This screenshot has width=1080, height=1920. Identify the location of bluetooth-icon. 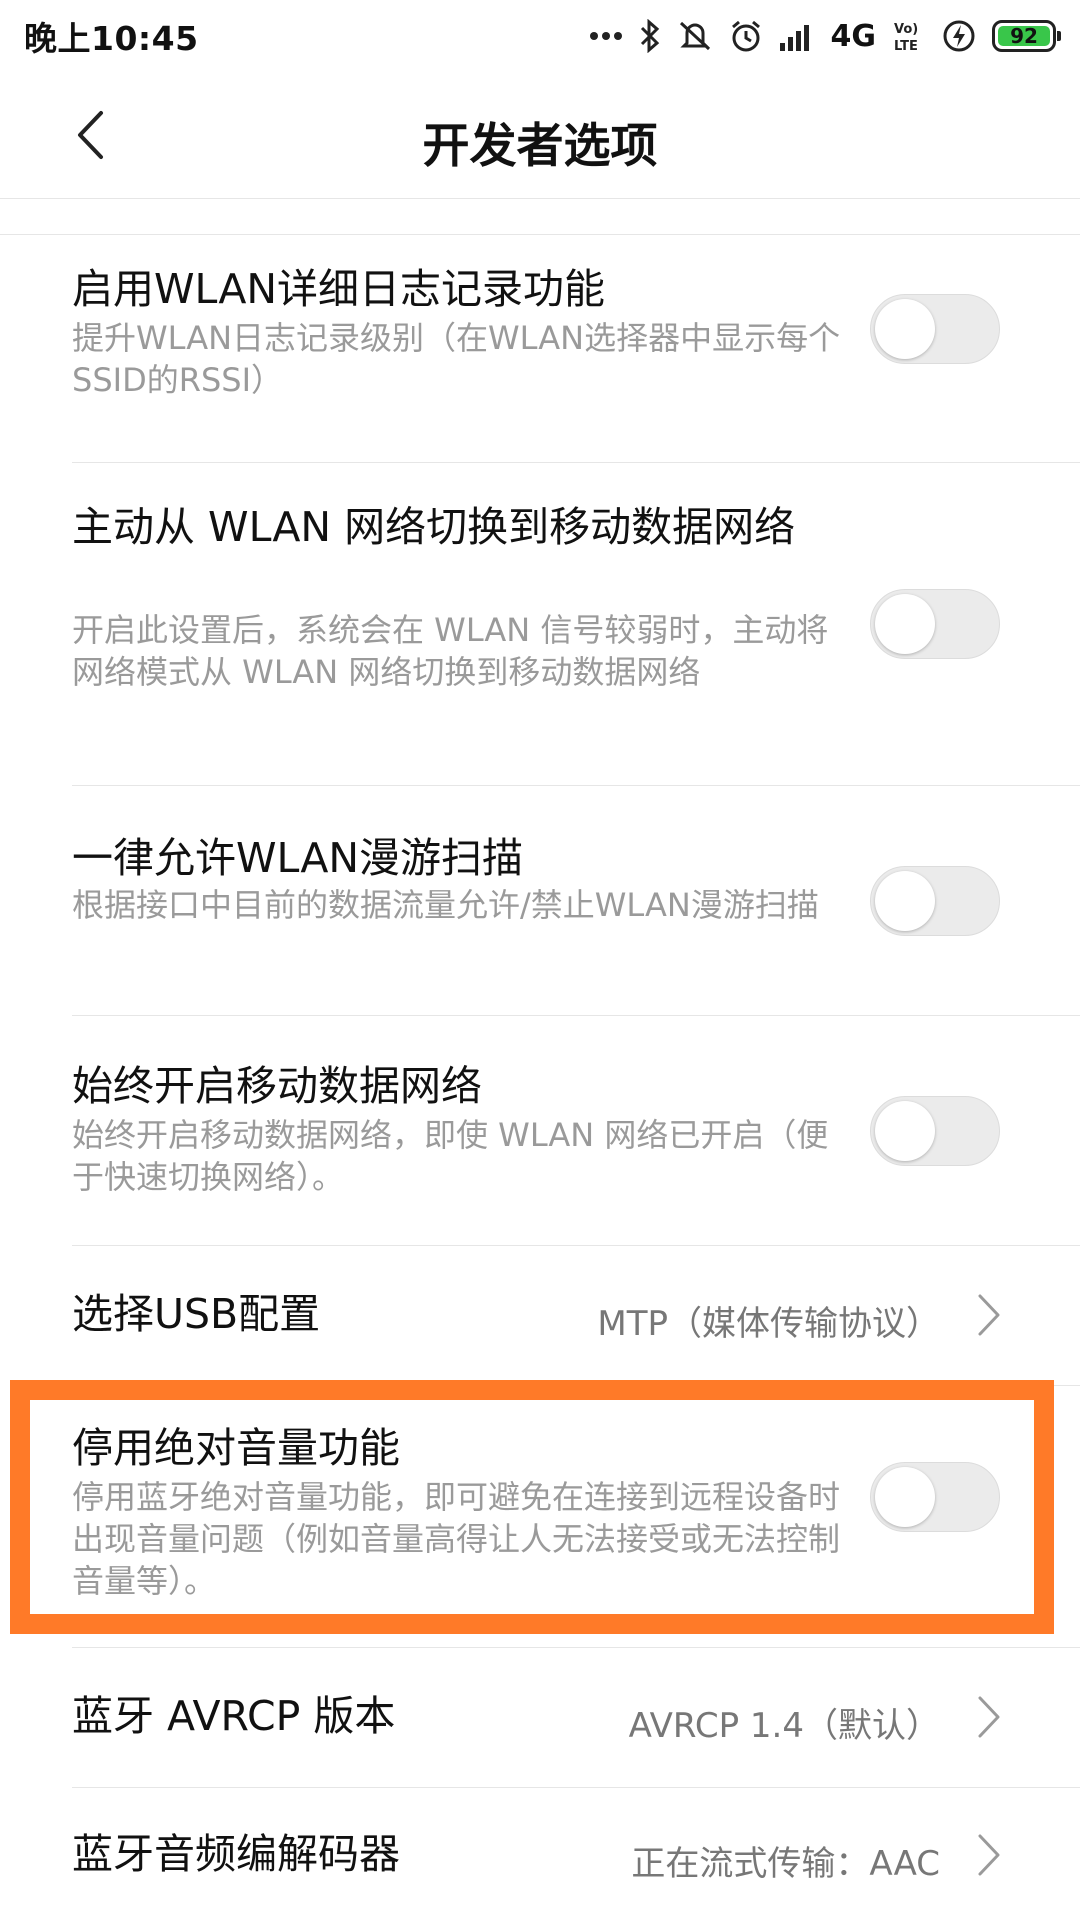
(650, 36).